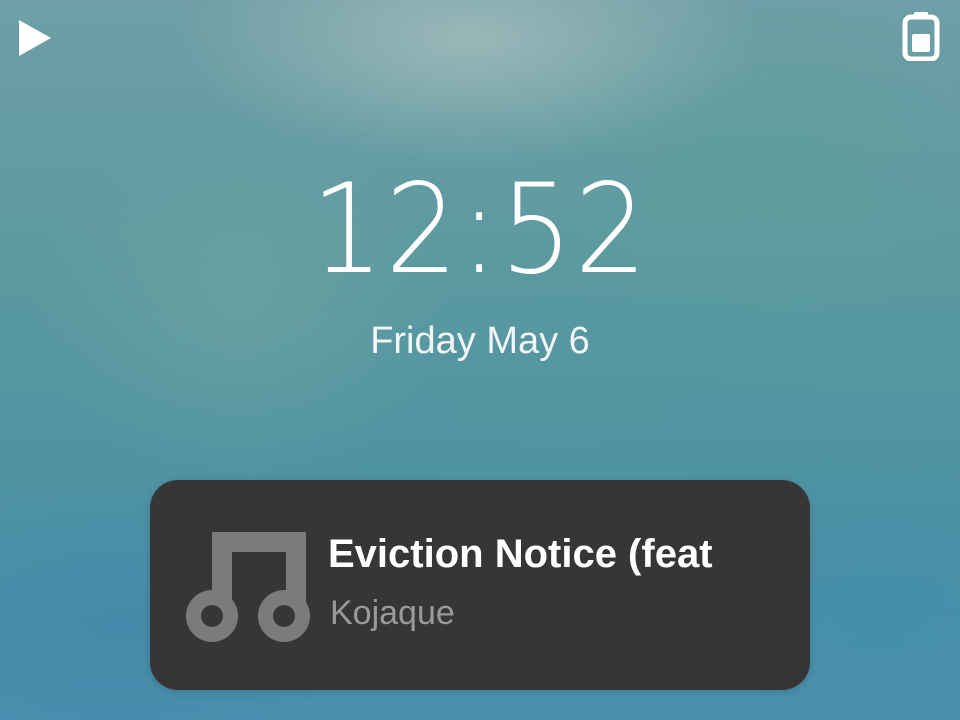 The image size is (960, 720). Describe the element at coordinates (35, 38) in the screenshot. I see `play-icon` at that location.